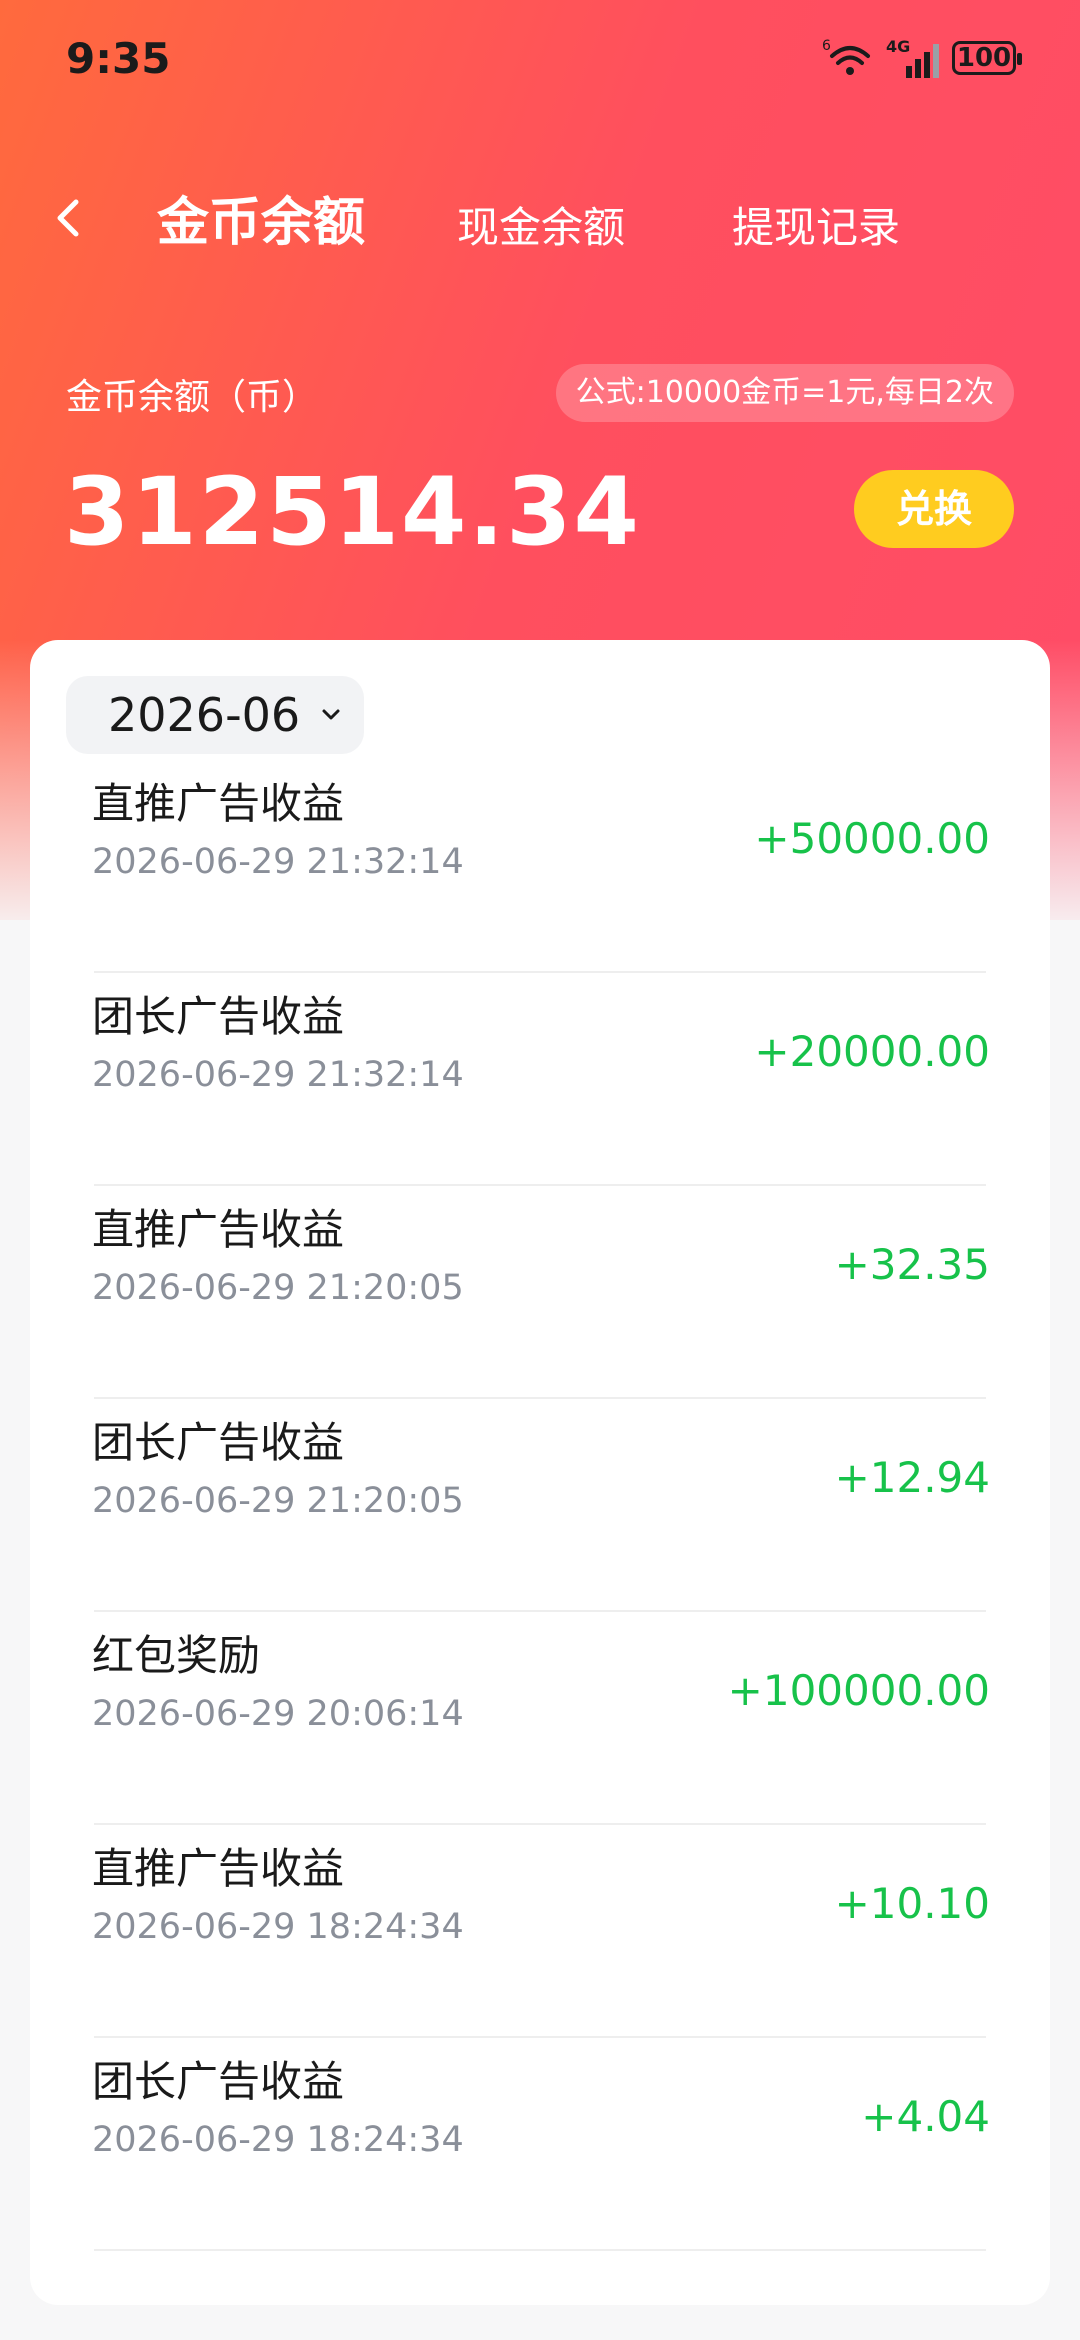  What do you see at coordinates (912, 1477) in the screenshot?
I see `record-amount: +12.94` at bounding box center [912, 1477].